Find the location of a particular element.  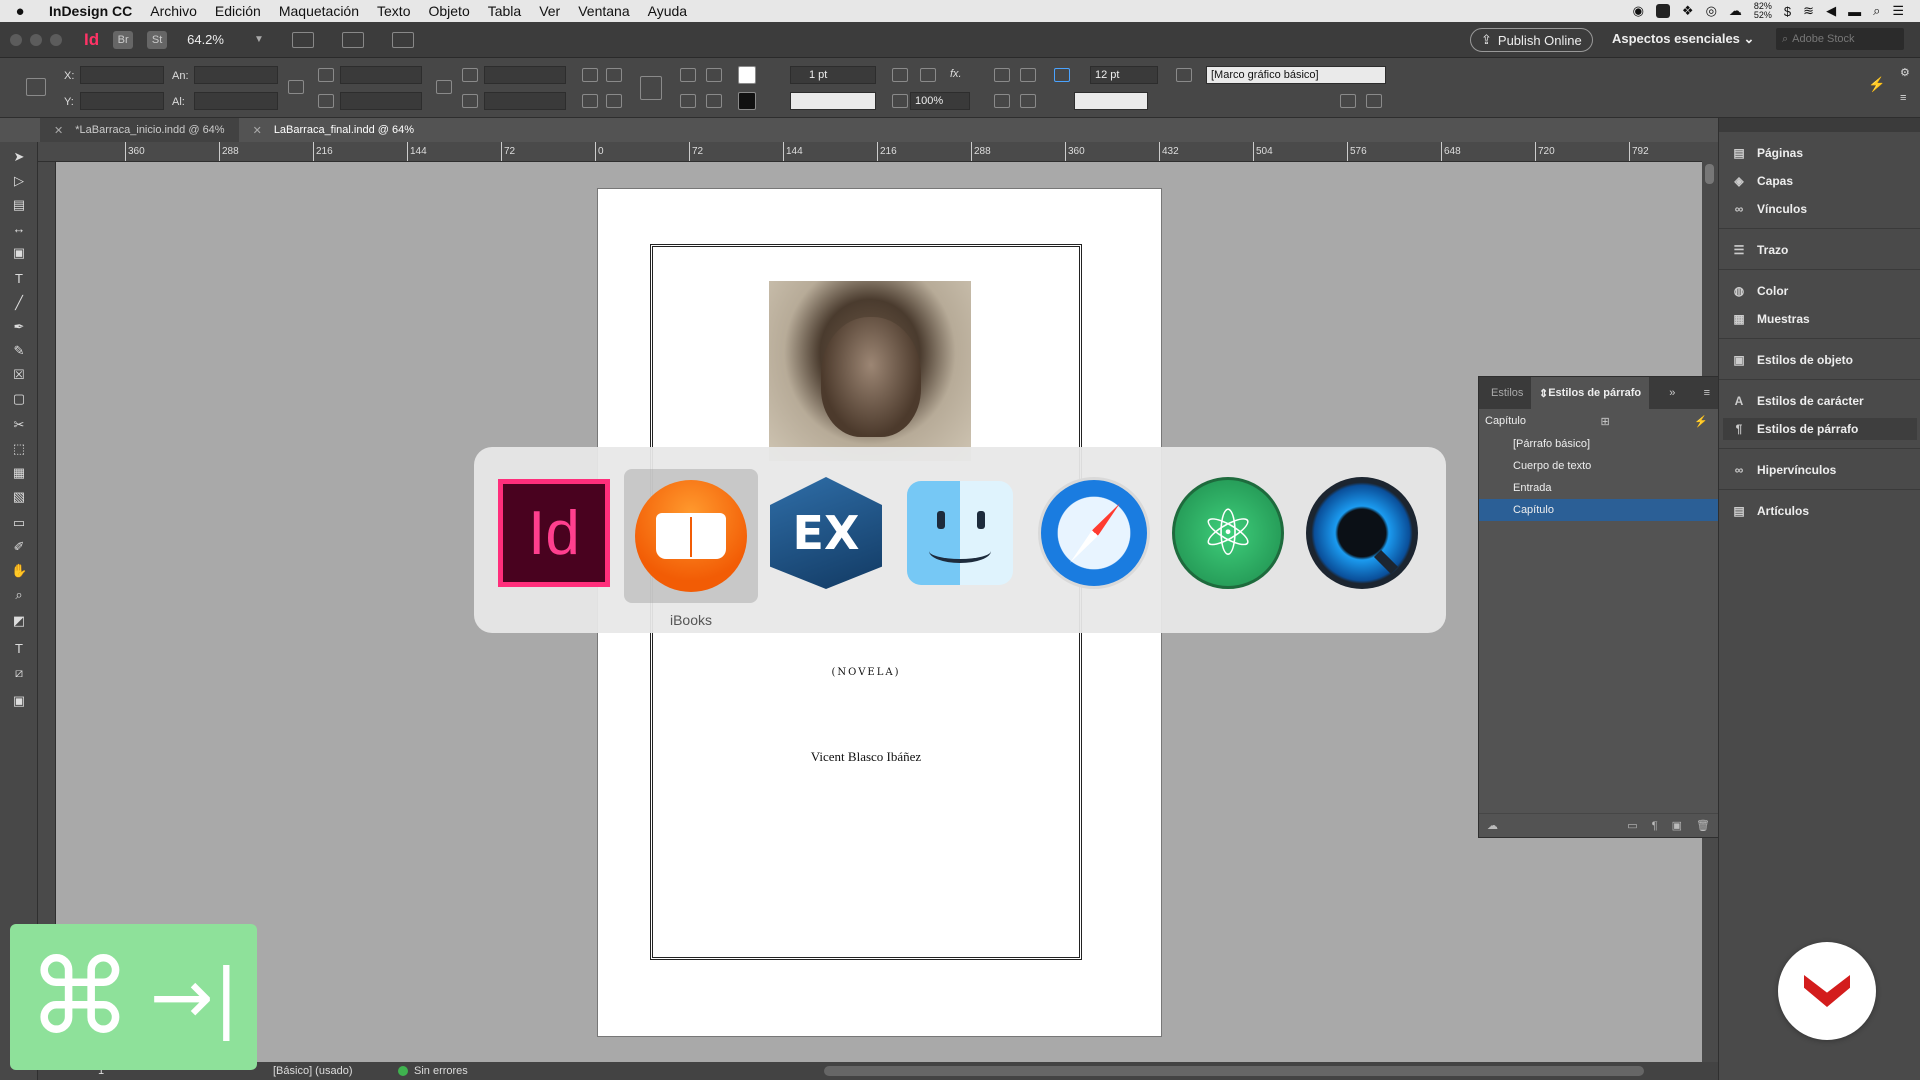

rotation-field is located at coordinates (525, 75).